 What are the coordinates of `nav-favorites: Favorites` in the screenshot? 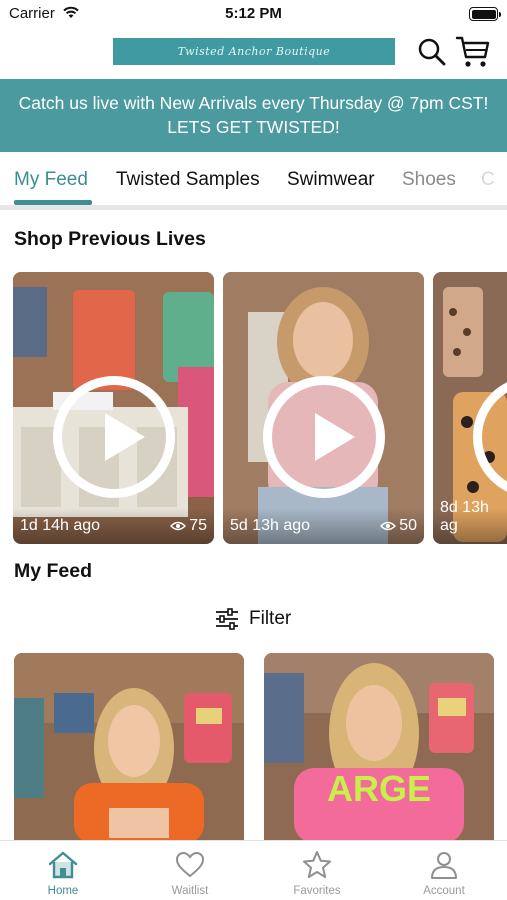 It's located at (317, 870).